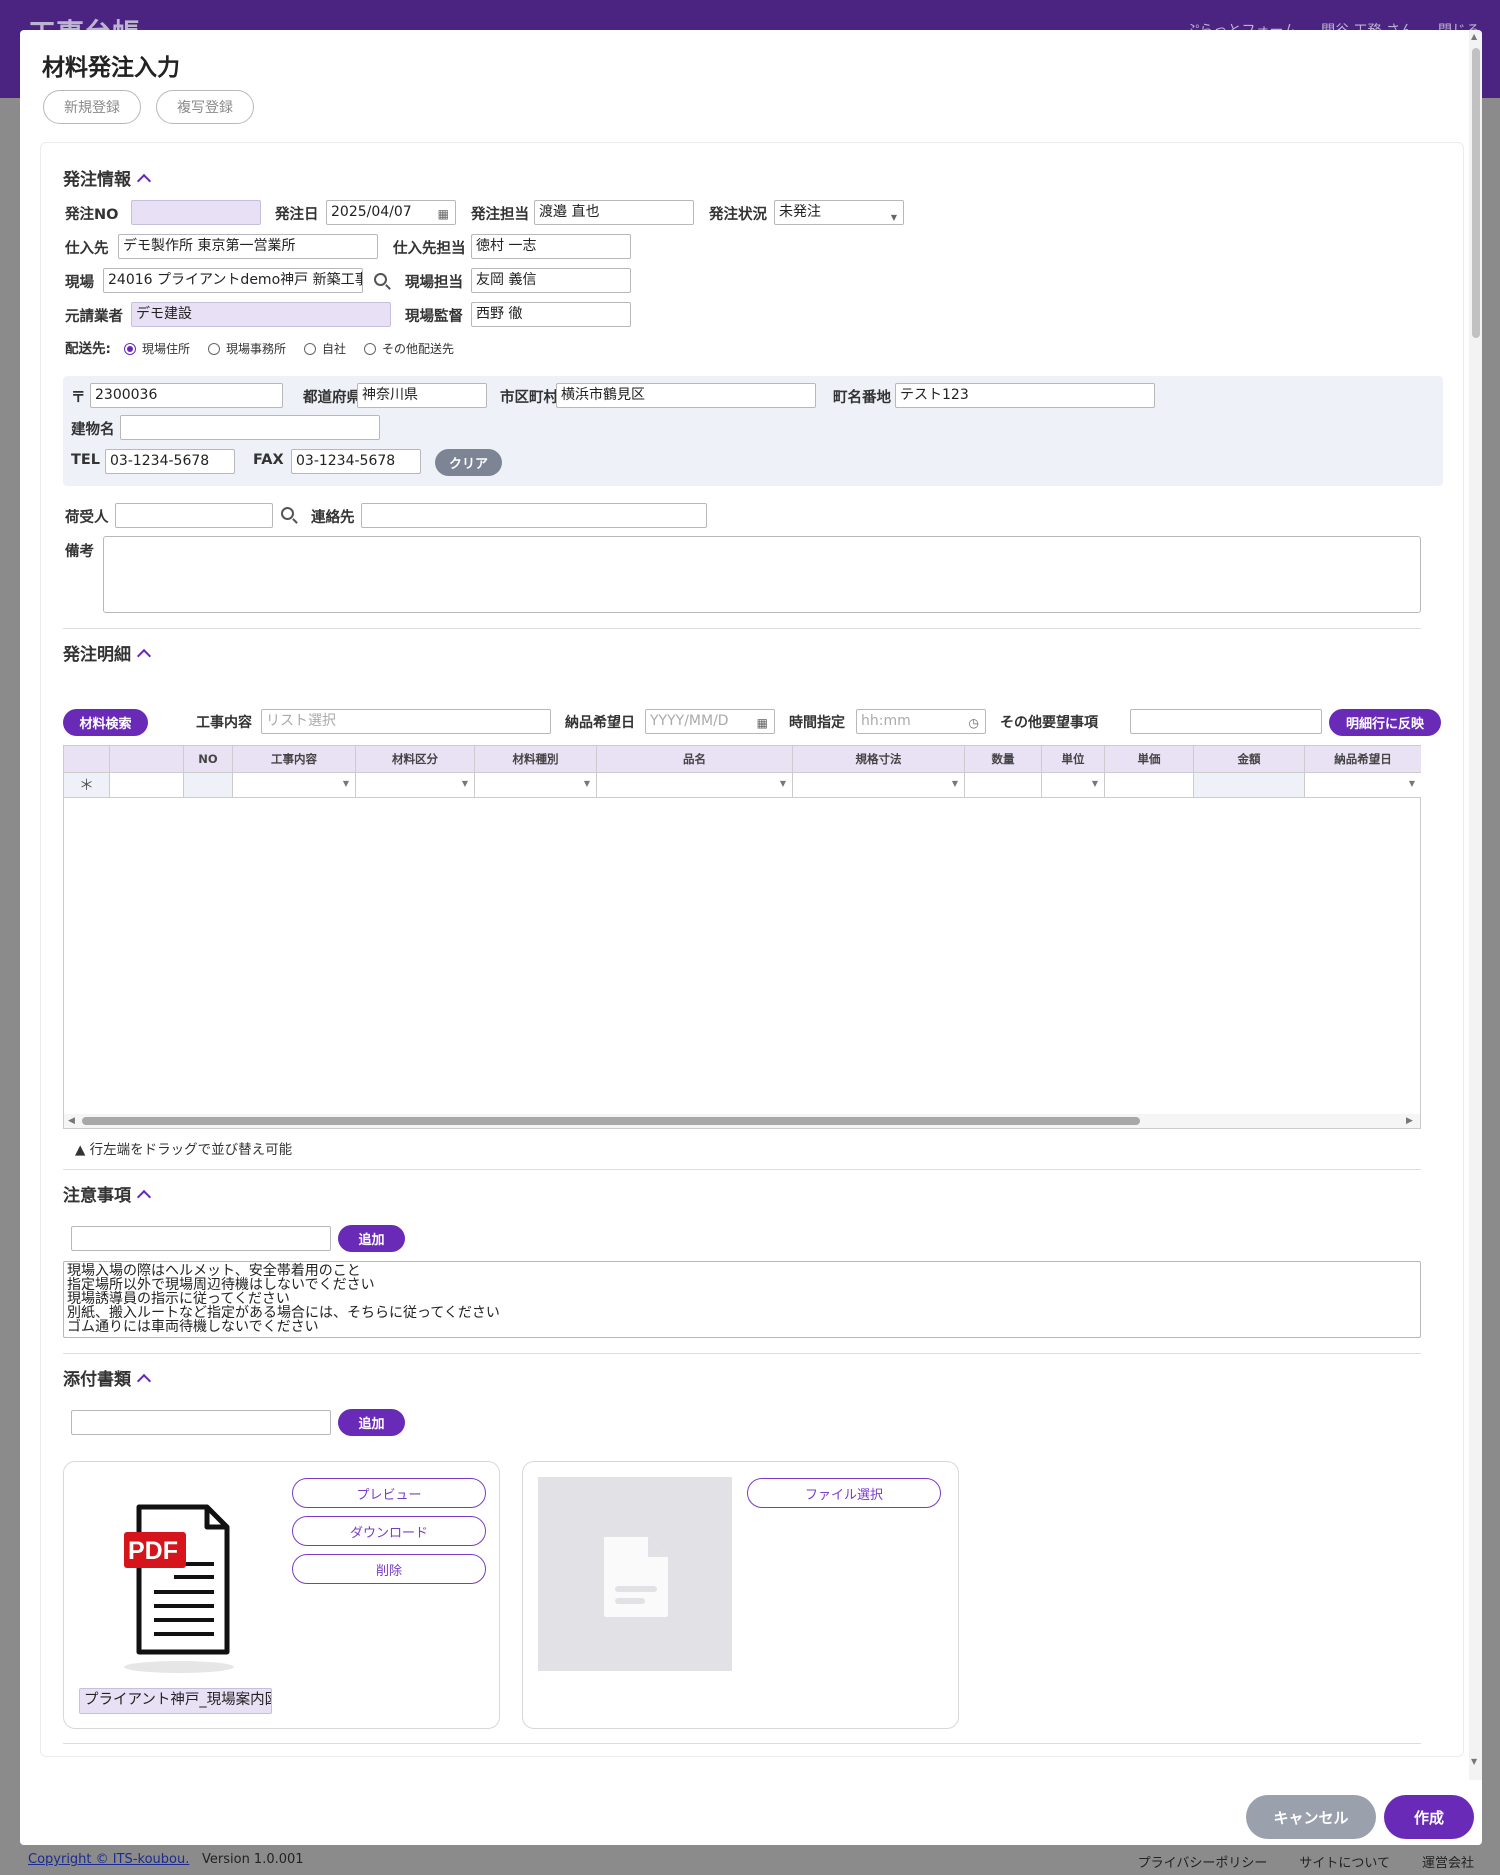 The height and width of the screenshot is (1875, 1500). I want to click on supplier-staff-field: 徳村 一志, so click(551, 246).